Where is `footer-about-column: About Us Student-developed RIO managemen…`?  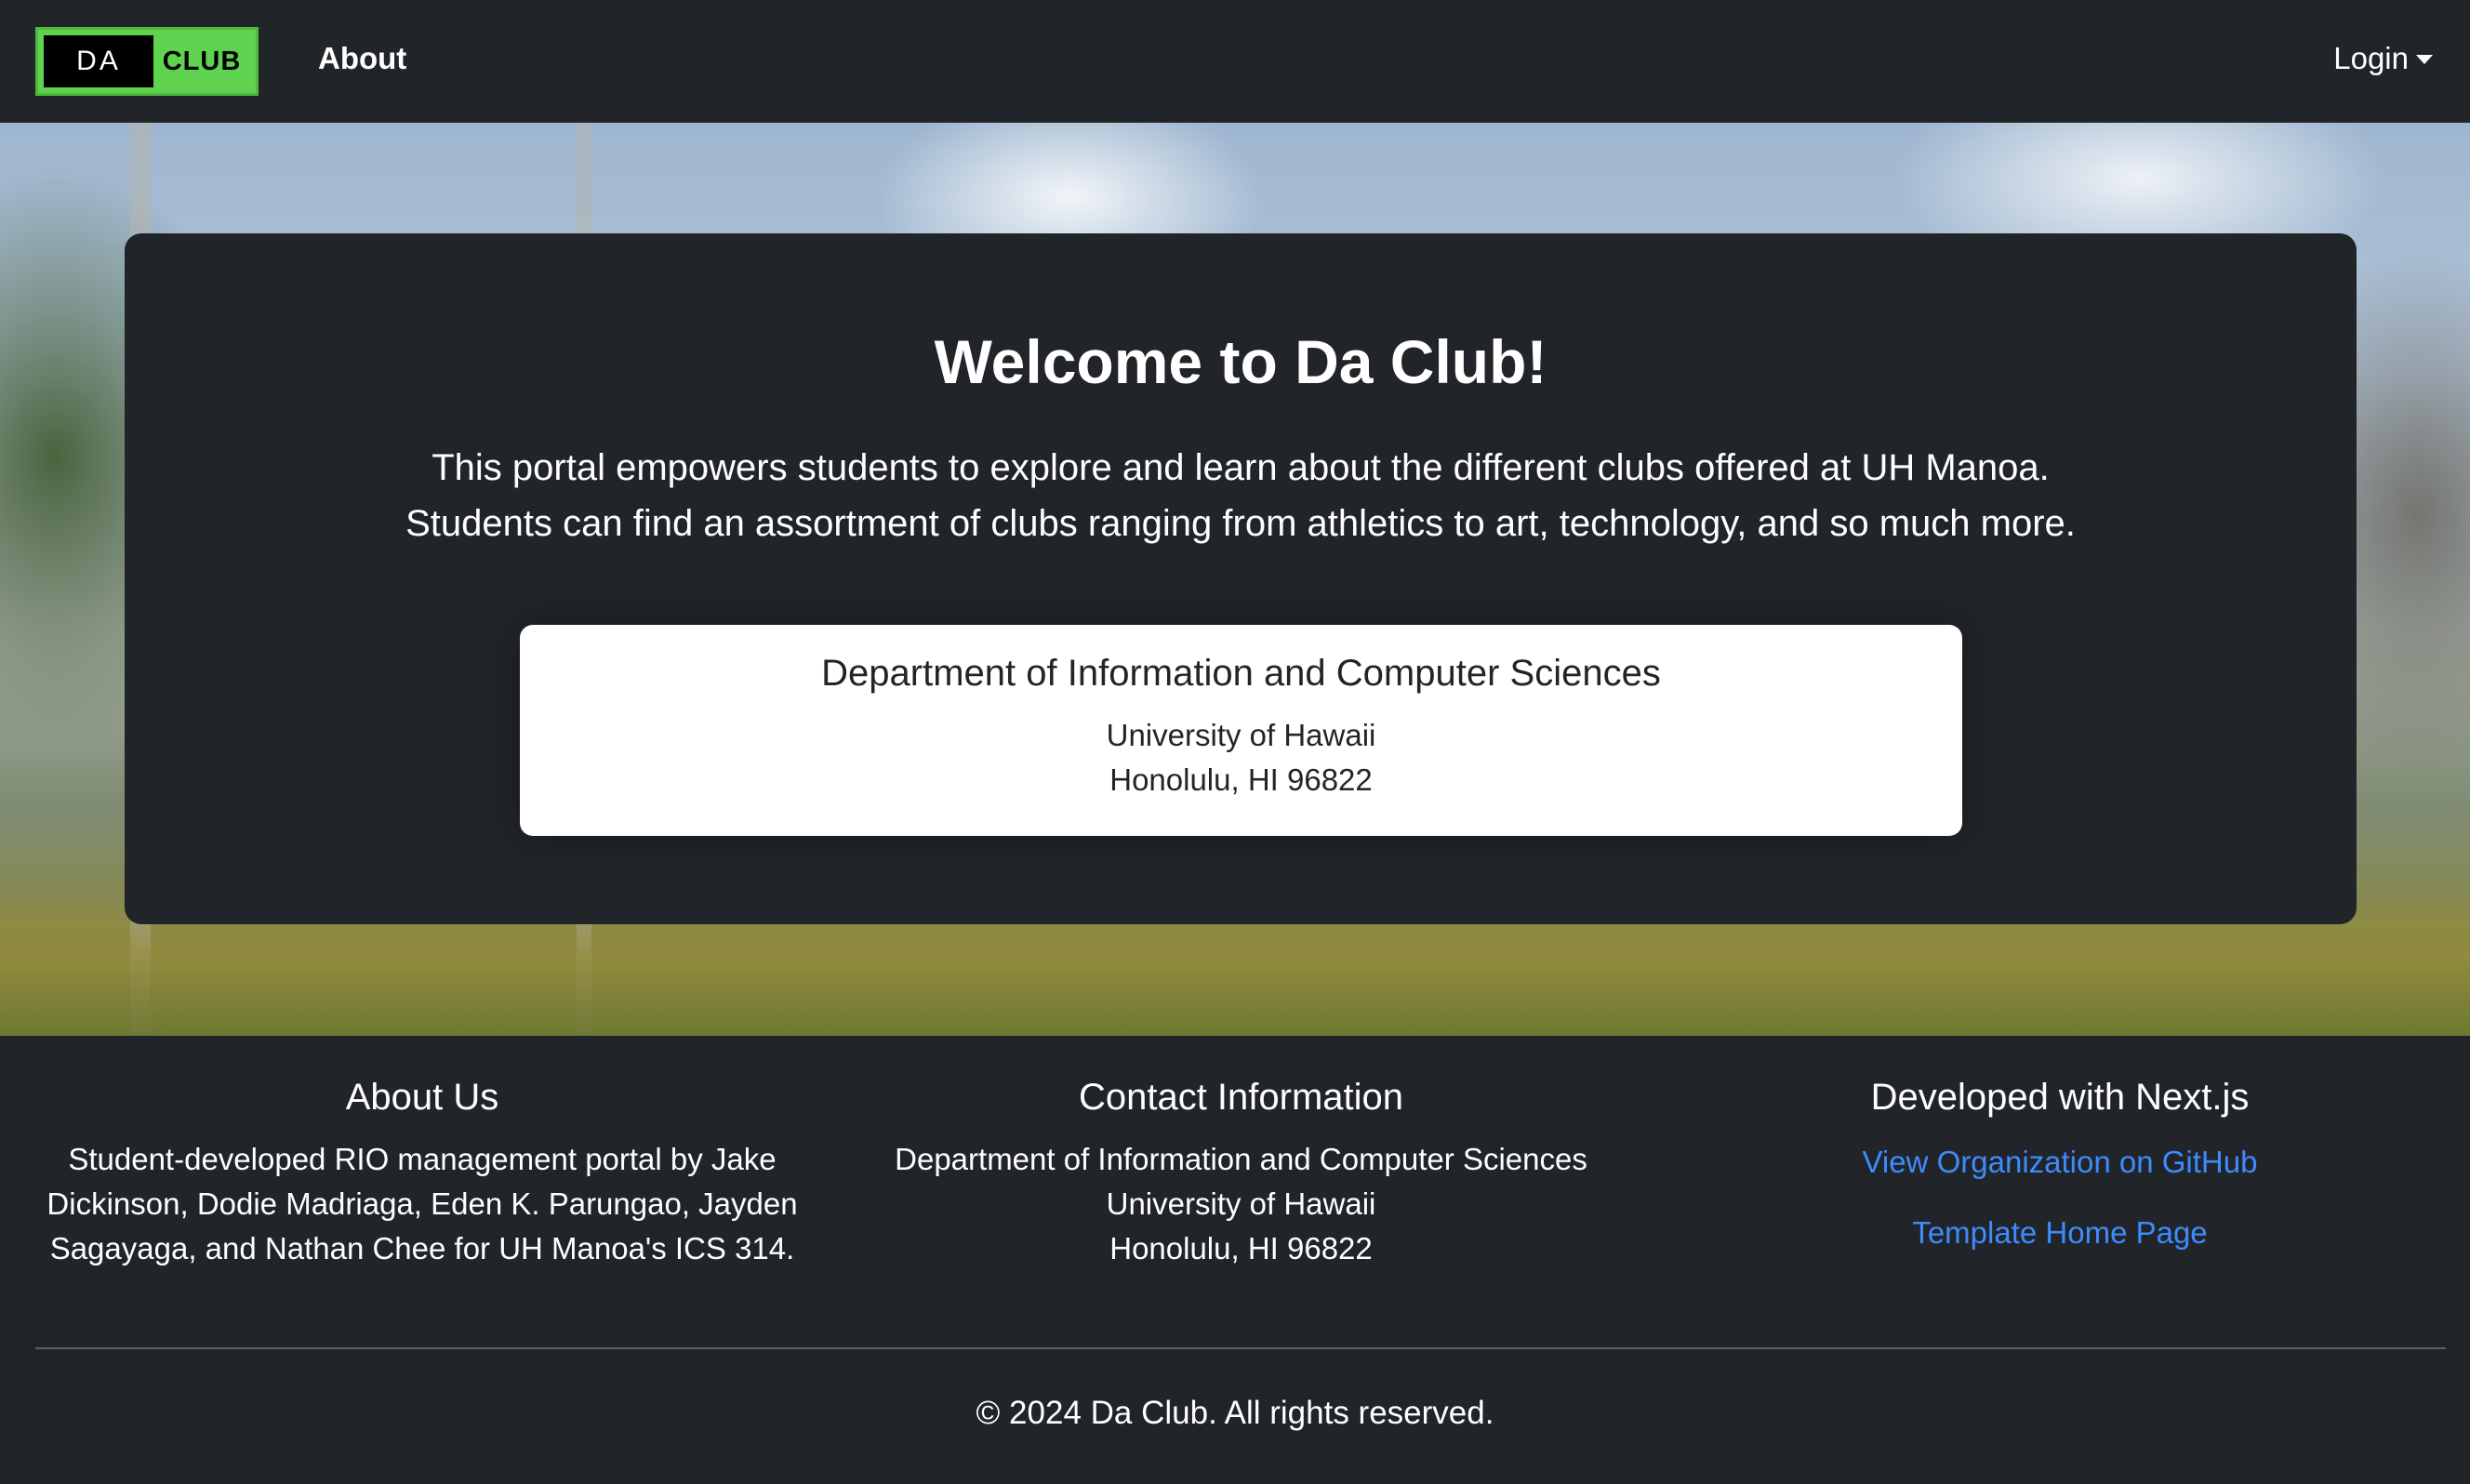
footer-about-column: About Us Student-developed RIO managemen… is located at coordinates (422, 1174).